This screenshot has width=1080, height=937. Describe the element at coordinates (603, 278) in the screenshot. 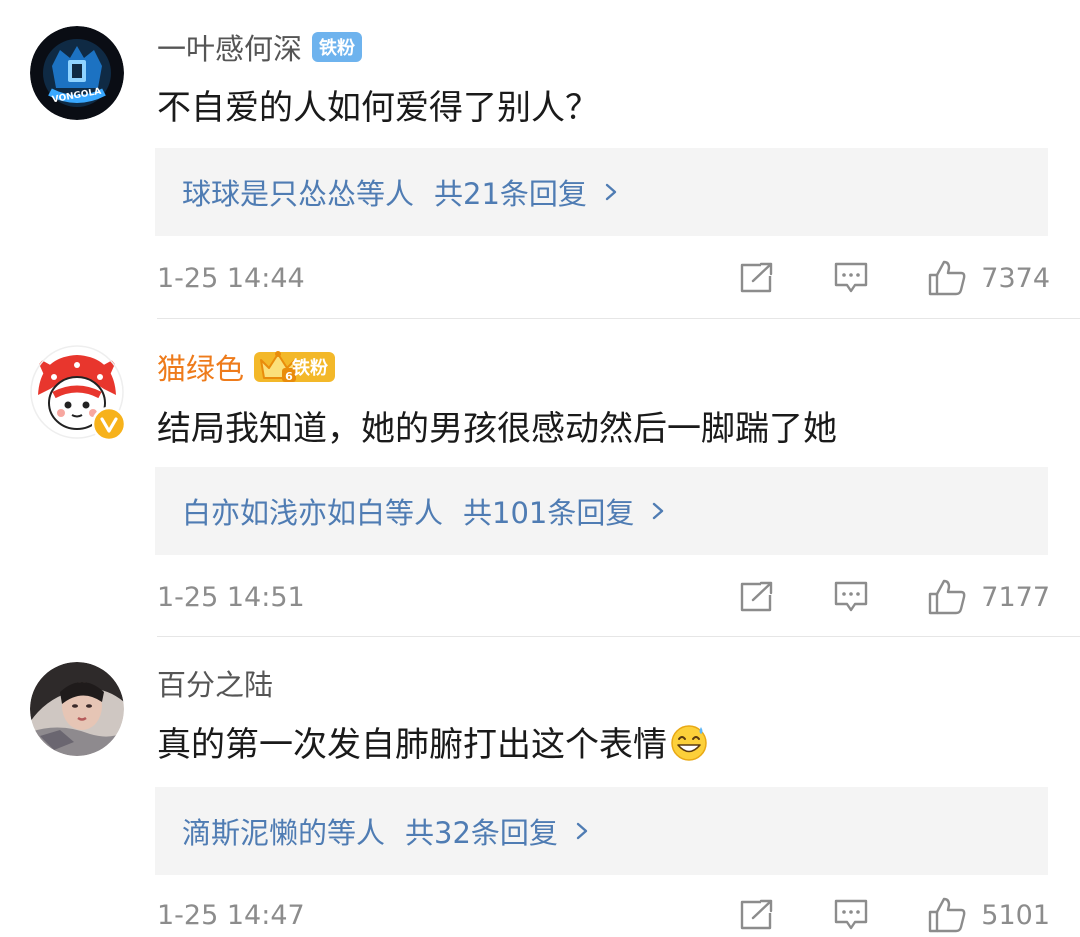

I see `meta-row: 1-25 14:44 7374` at that location.